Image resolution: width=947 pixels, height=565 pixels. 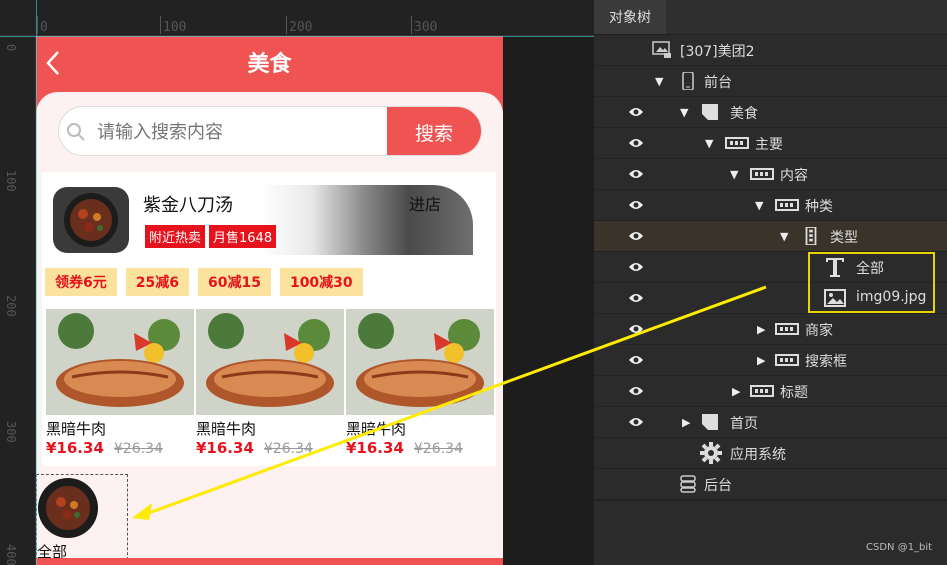 What do you see at coordinates (844, 238) in the screenshot?
I see `tree-item-label: 类型` at bounding box center [844, 238].